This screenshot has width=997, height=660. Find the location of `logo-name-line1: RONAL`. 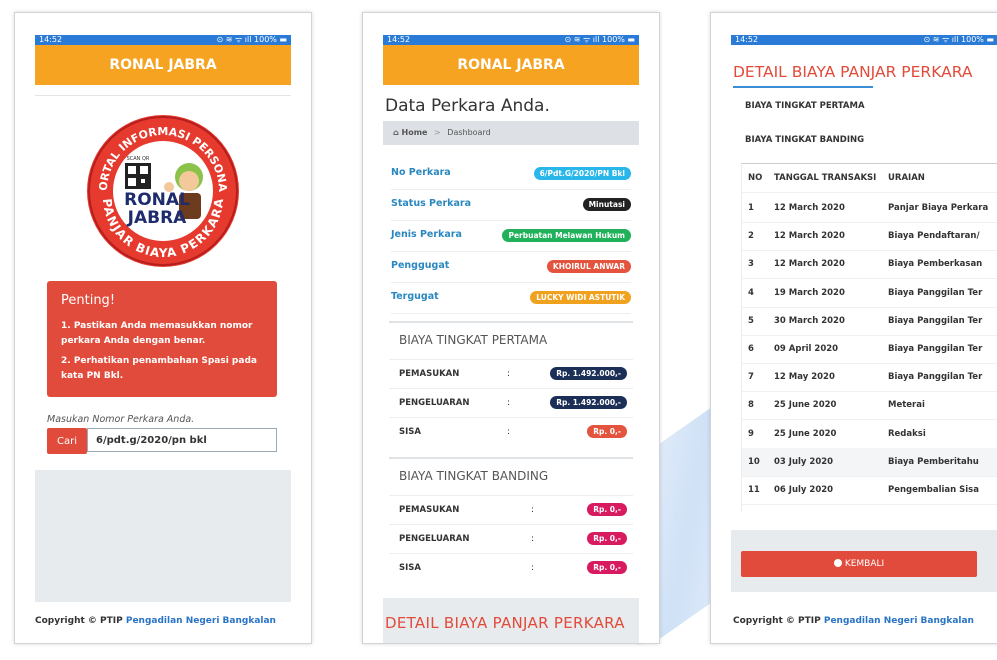

logo-name-line1: RONAL is located at coordinates (157, 200).